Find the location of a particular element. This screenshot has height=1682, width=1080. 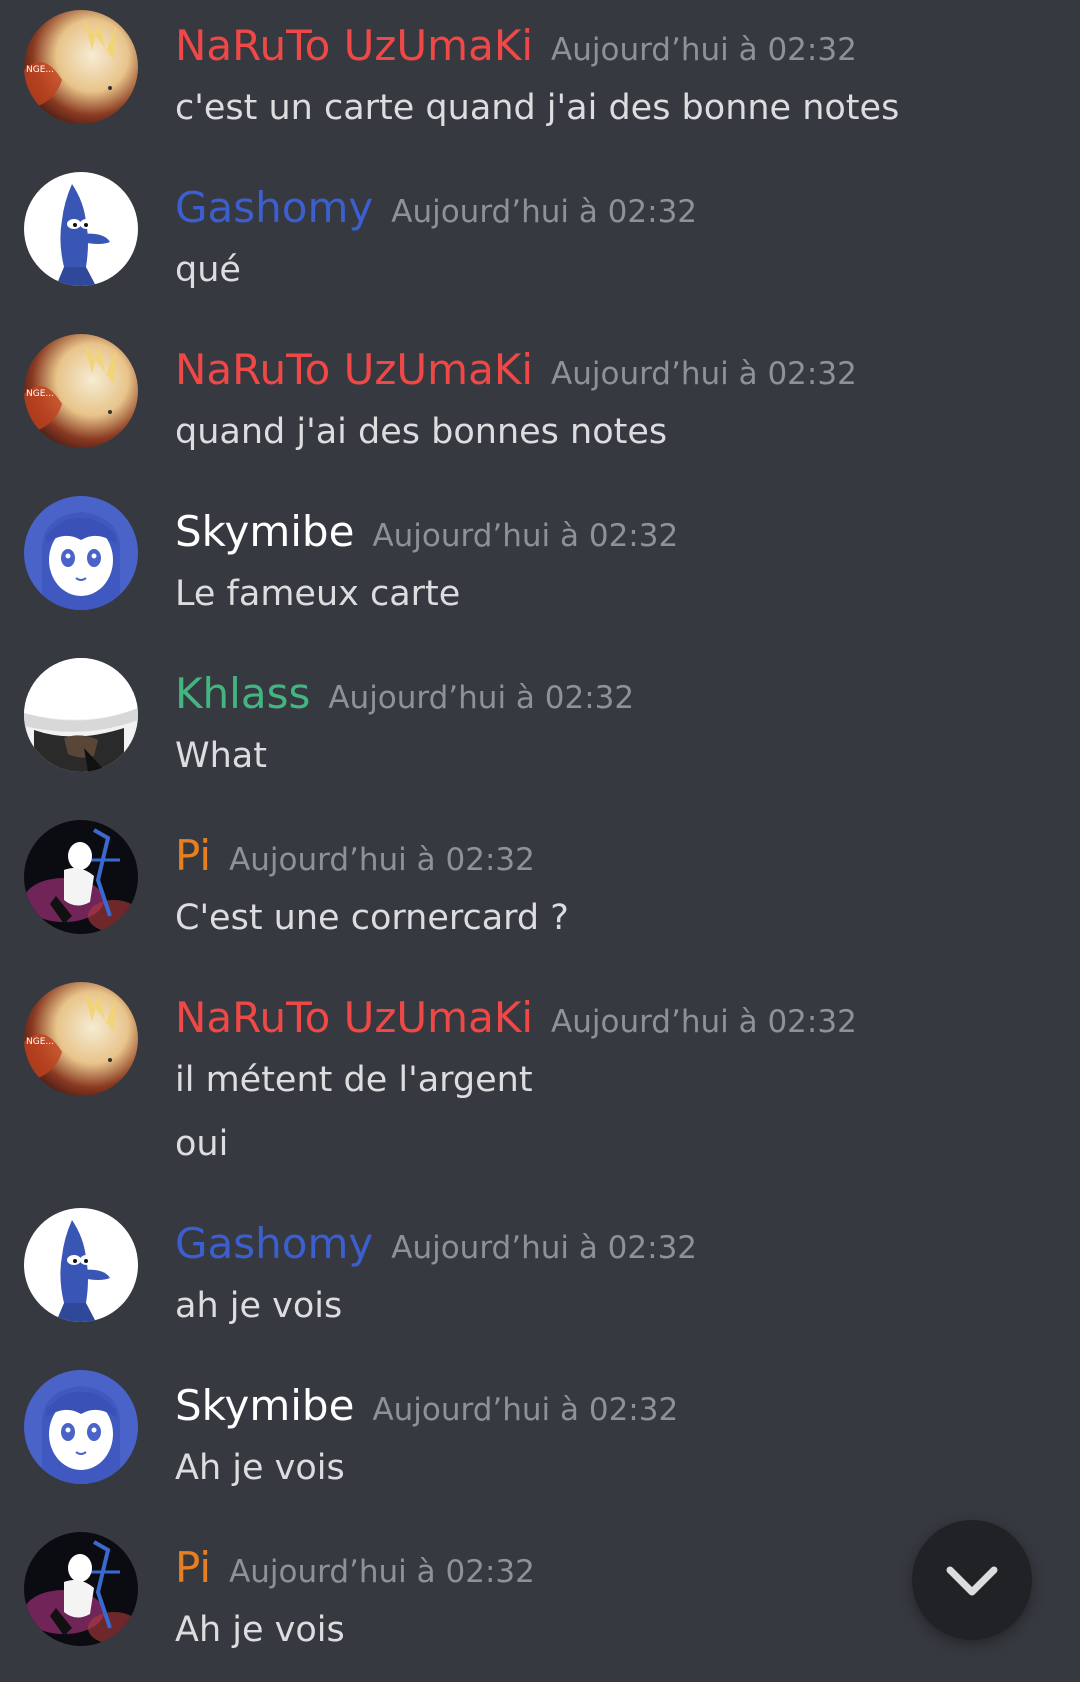

username: Khlass is located at coordinates (242, 693).